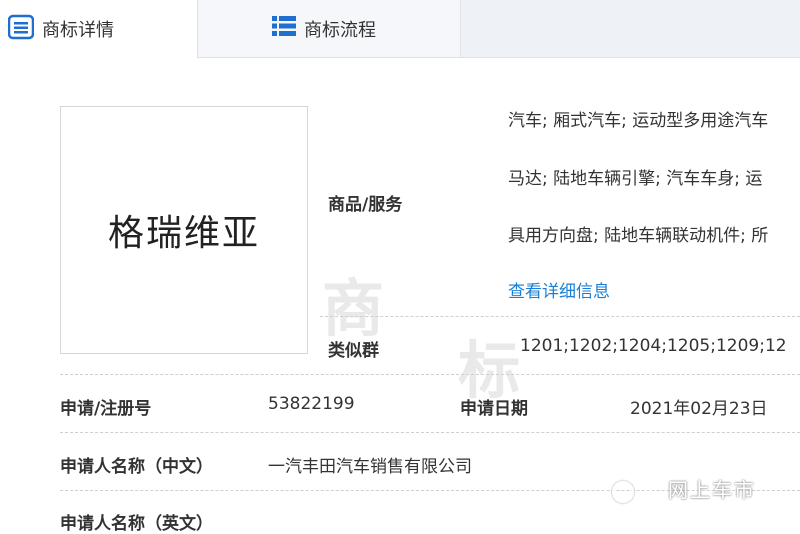  Describe the element at coordinates (712, 490) in the screenshot. I see `watermark-brand: 网上车市` at that location.